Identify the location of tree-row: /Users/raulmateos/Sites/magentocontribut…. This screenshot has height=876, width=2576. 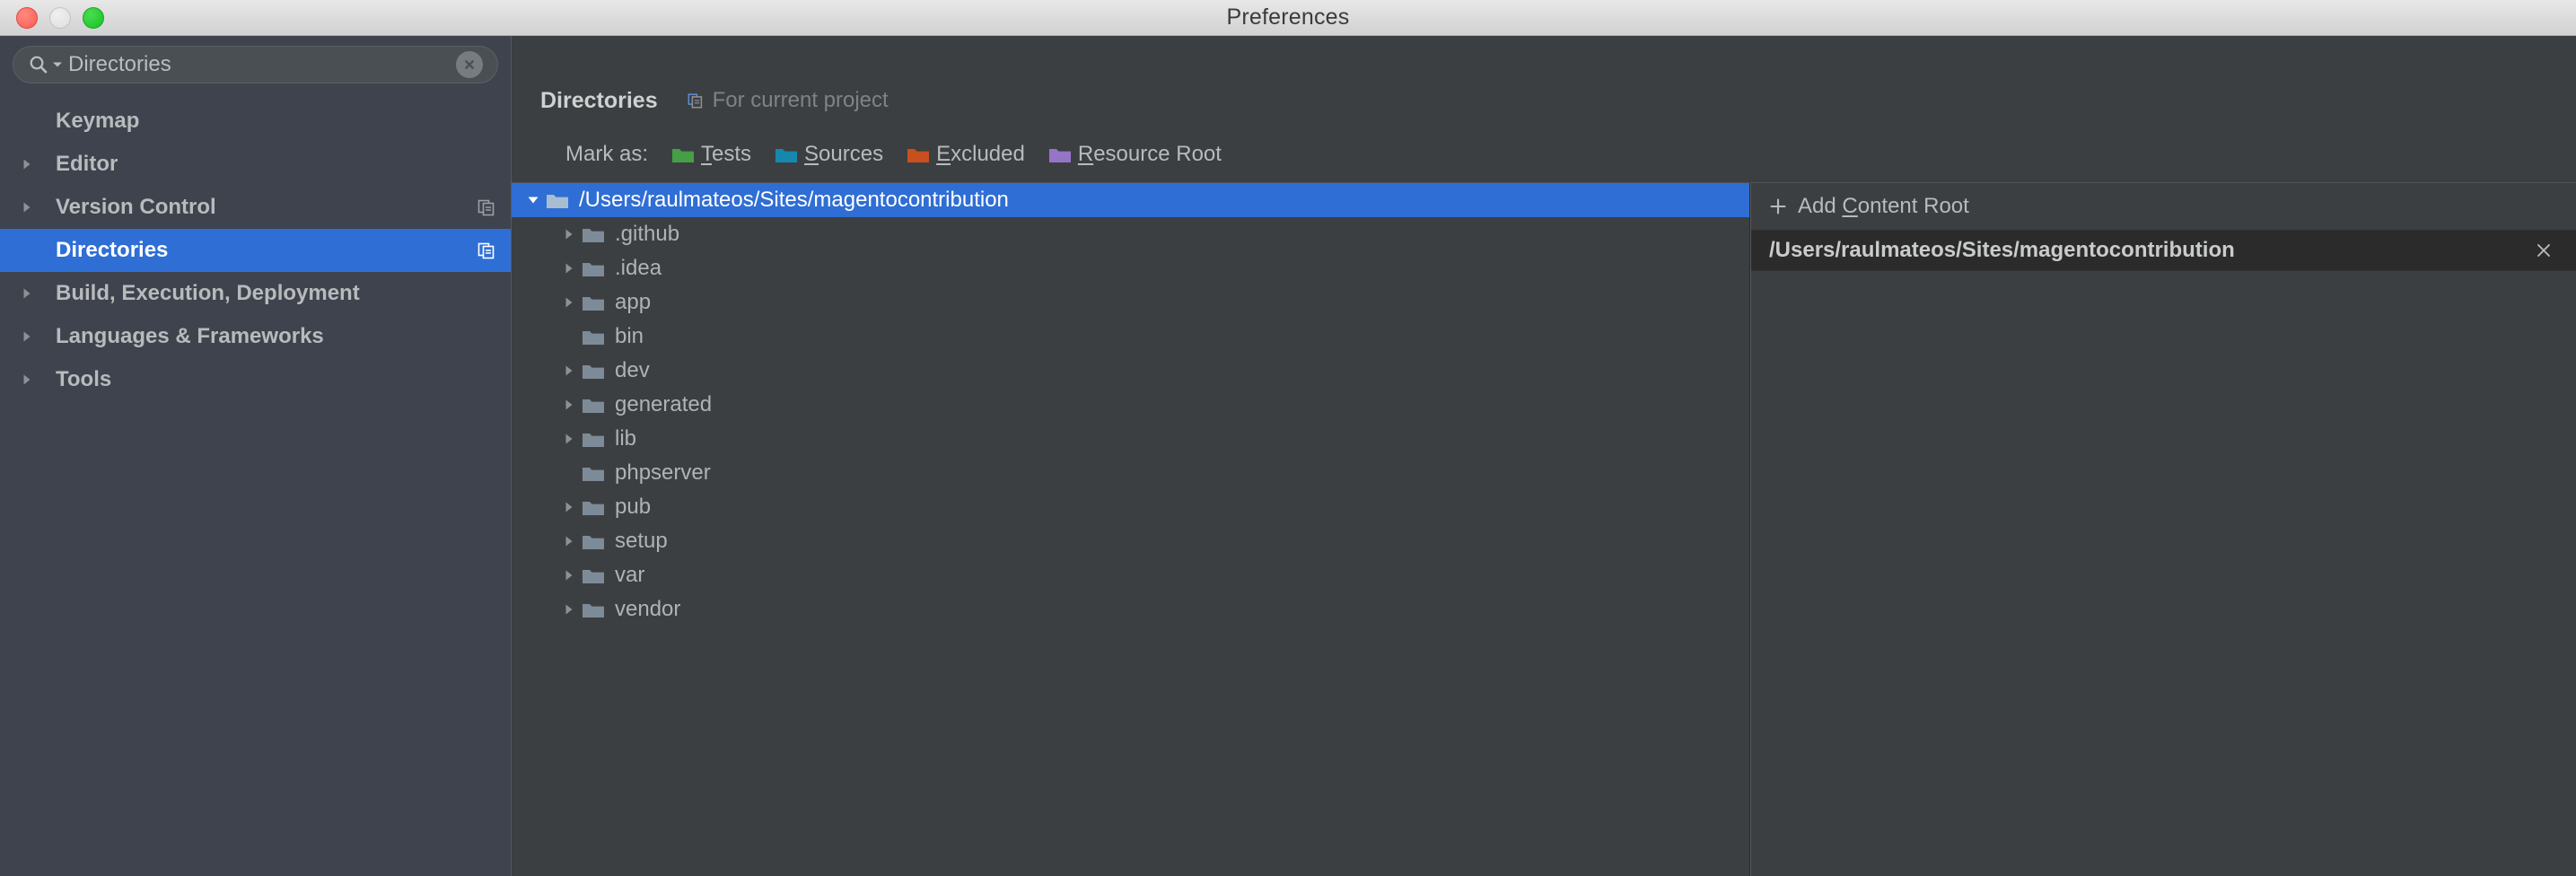
(1130, 200).